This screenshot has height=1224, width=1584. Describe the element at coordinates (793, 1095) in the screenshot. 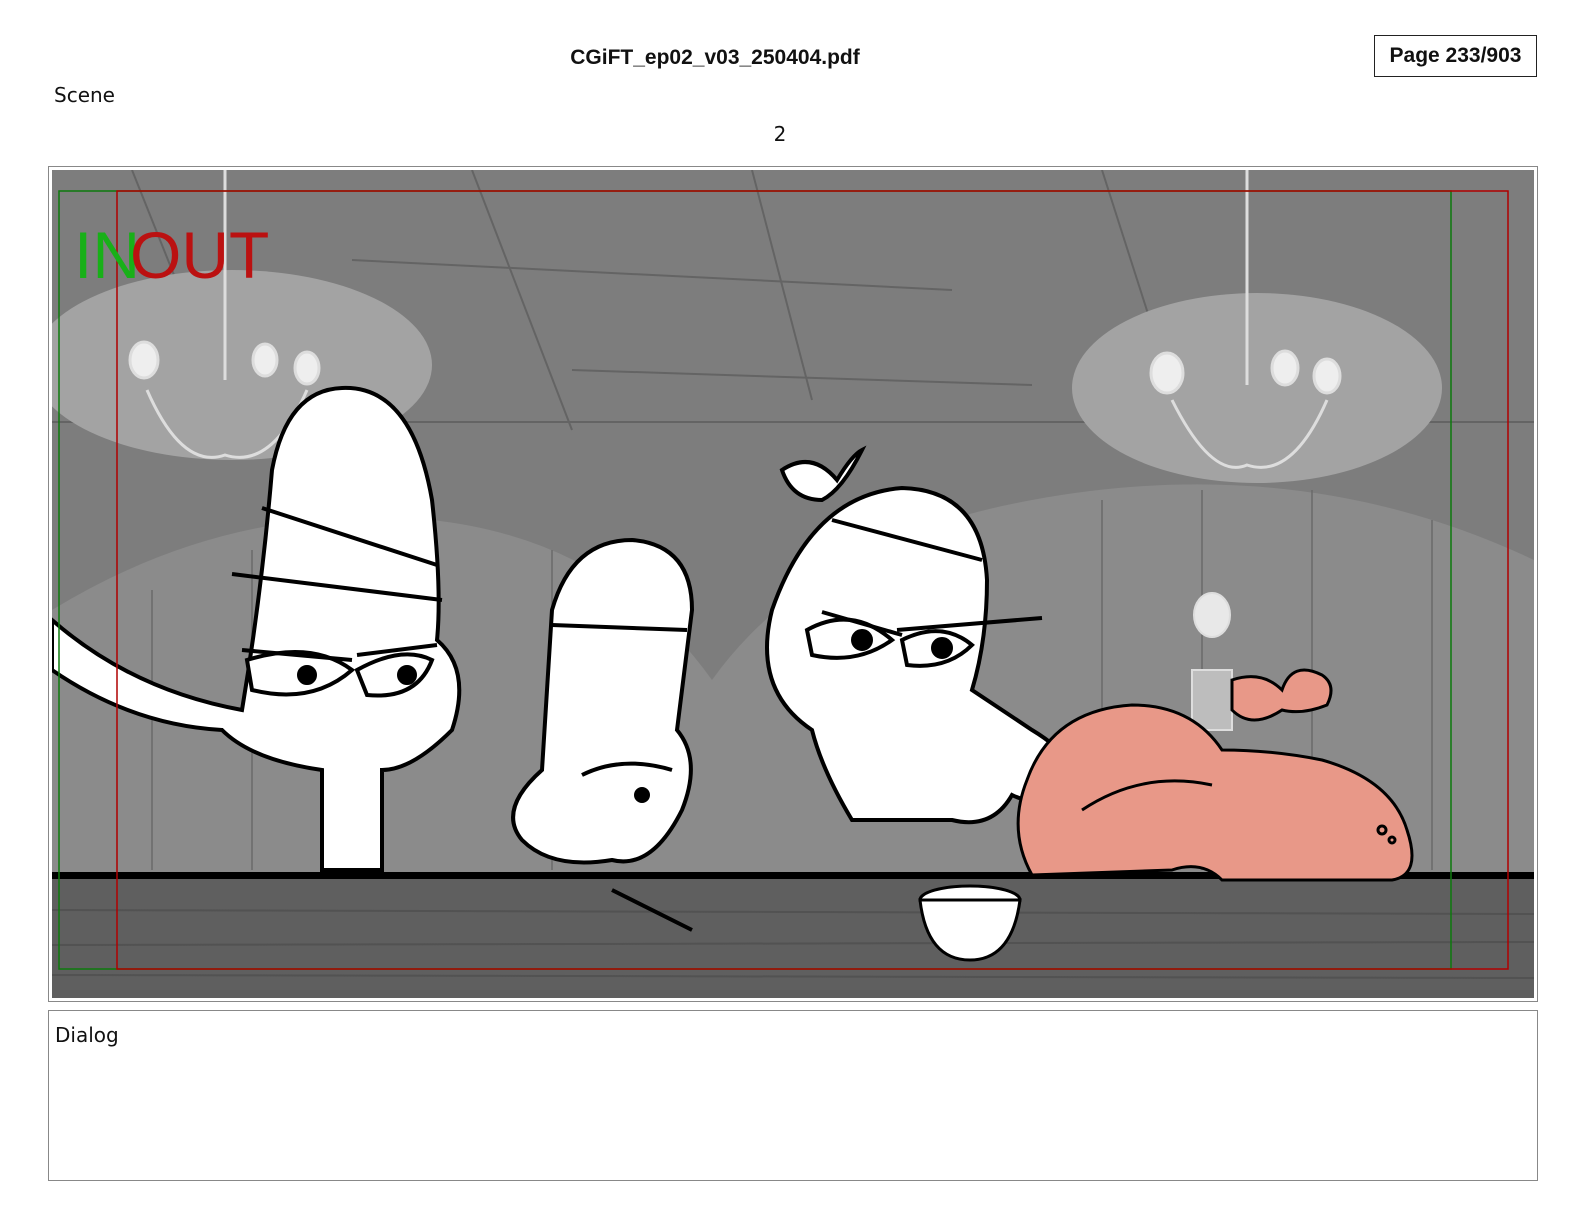

I see `dialog-box: Dialog` at that location.